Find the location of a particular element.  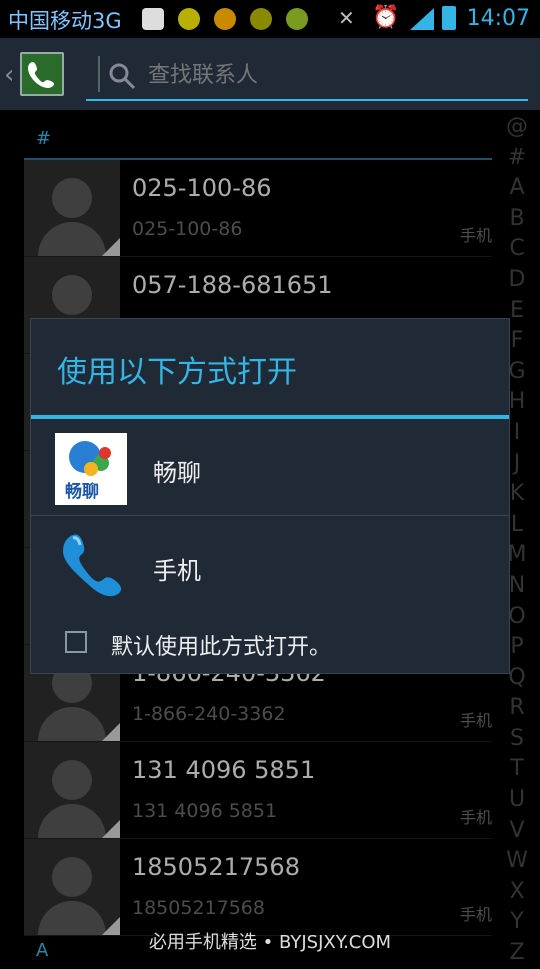

mute-icon: ✕ is located at coordinates (346, 18).